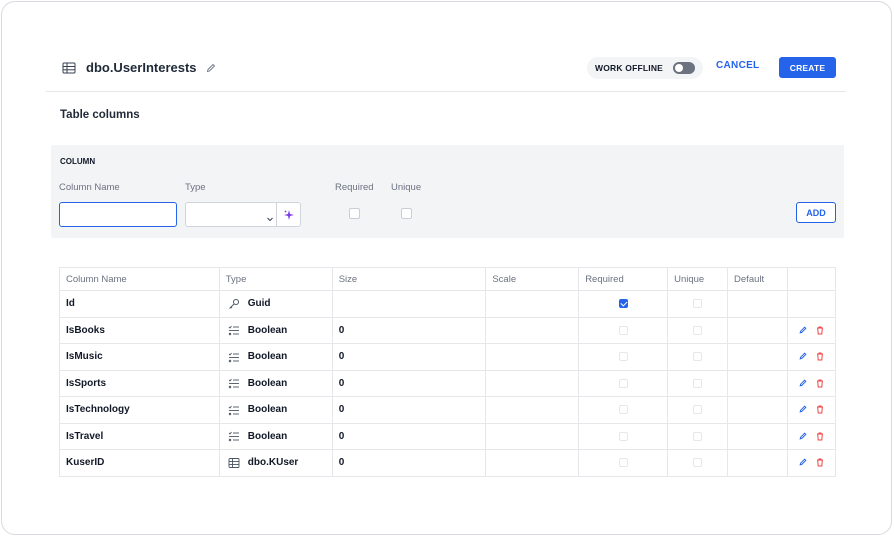 This screenshot has height=537, width=894. I want to click on work-offline-toggle: WORK OFFLINE, so click(645, 68).